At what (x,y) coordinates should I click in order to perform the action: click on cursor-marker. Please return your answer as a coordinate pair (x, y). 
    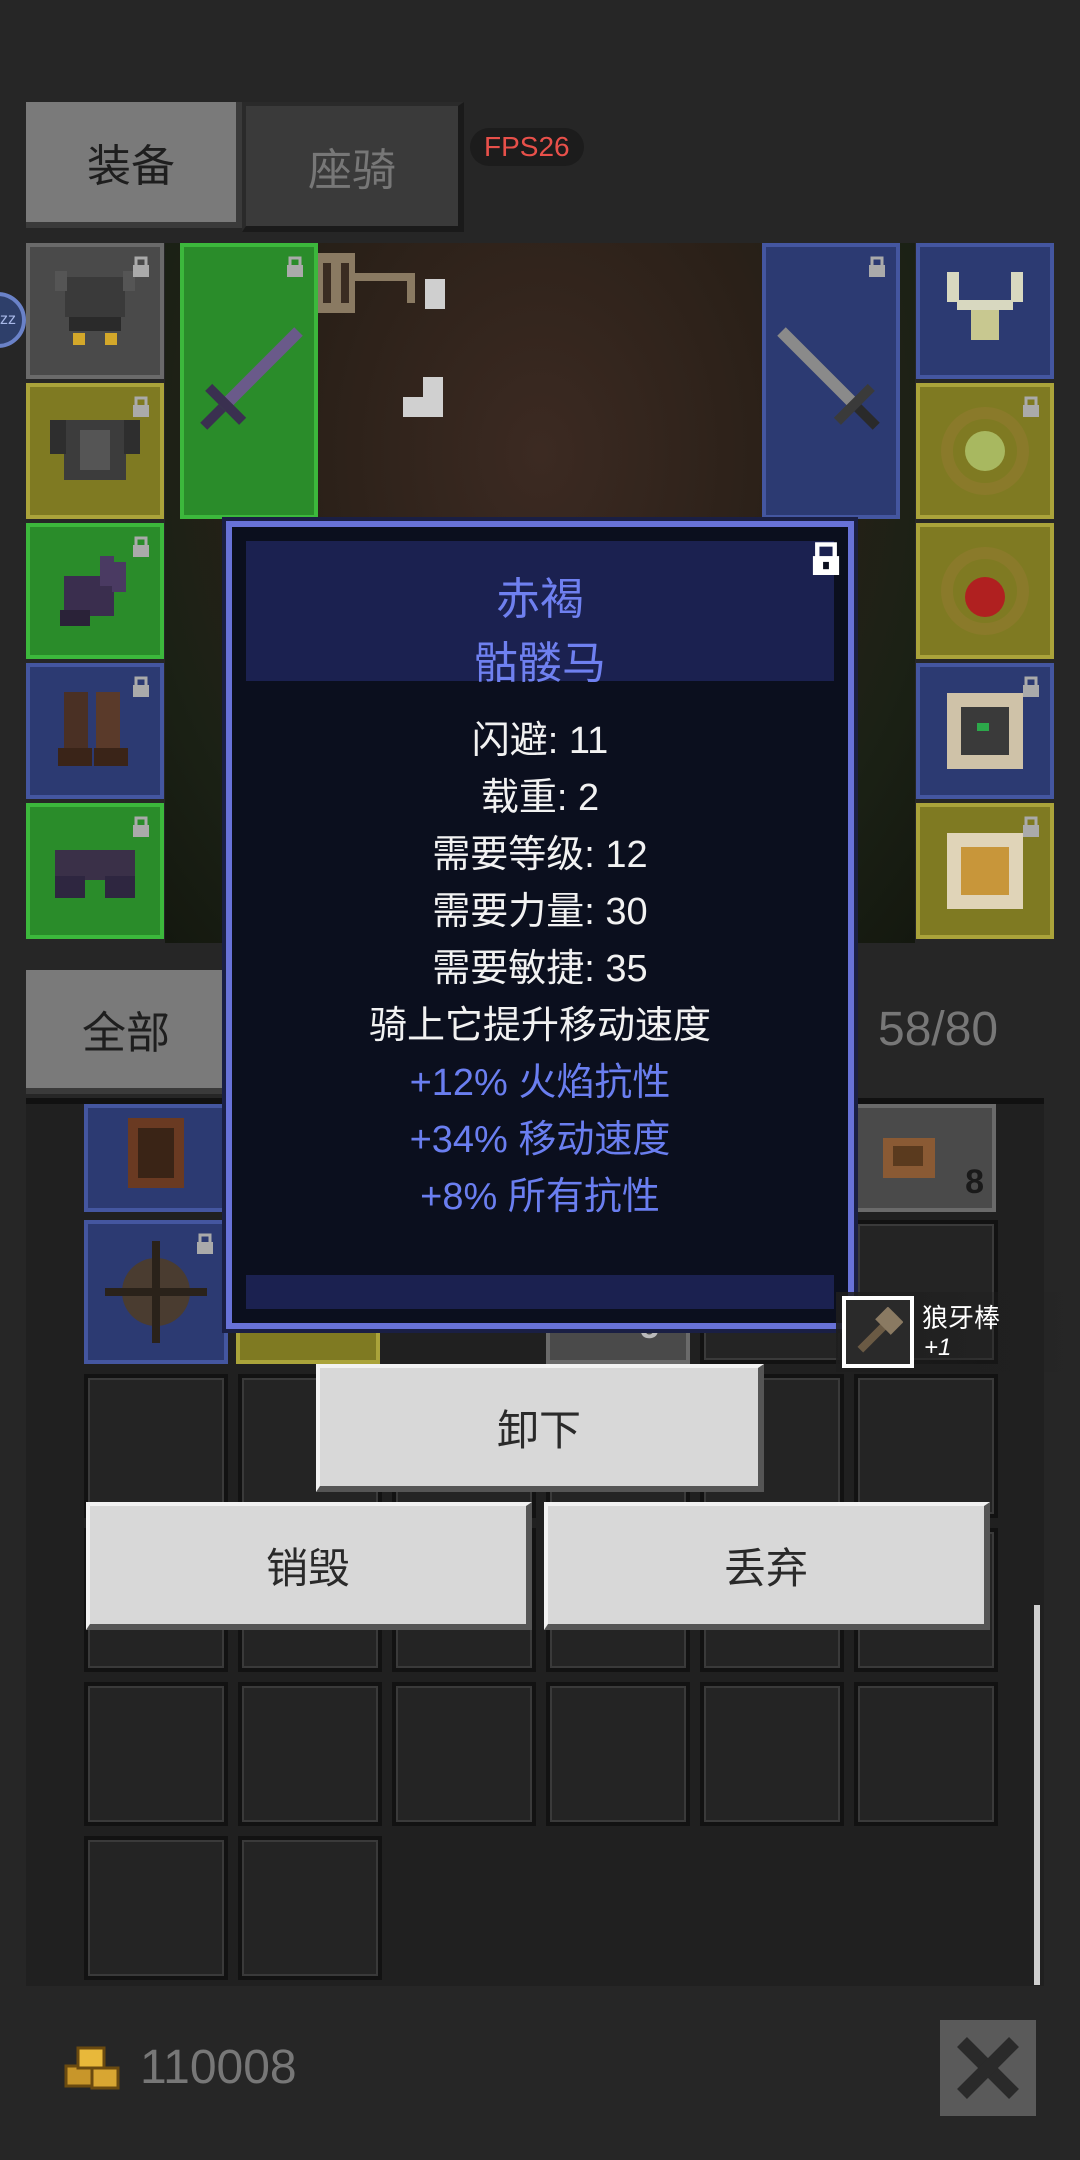
    Looking at the image, I should click on (423, 397).